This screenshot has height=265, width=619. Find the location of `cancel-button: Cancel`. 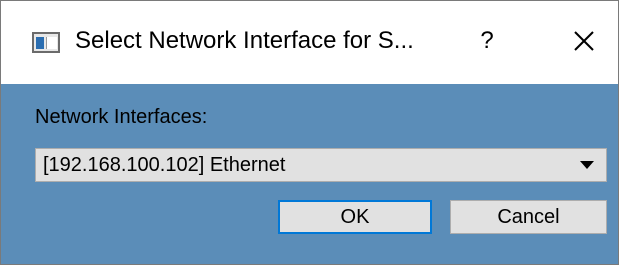

cancel-button: Cancel is located at coordinates (528, 217).